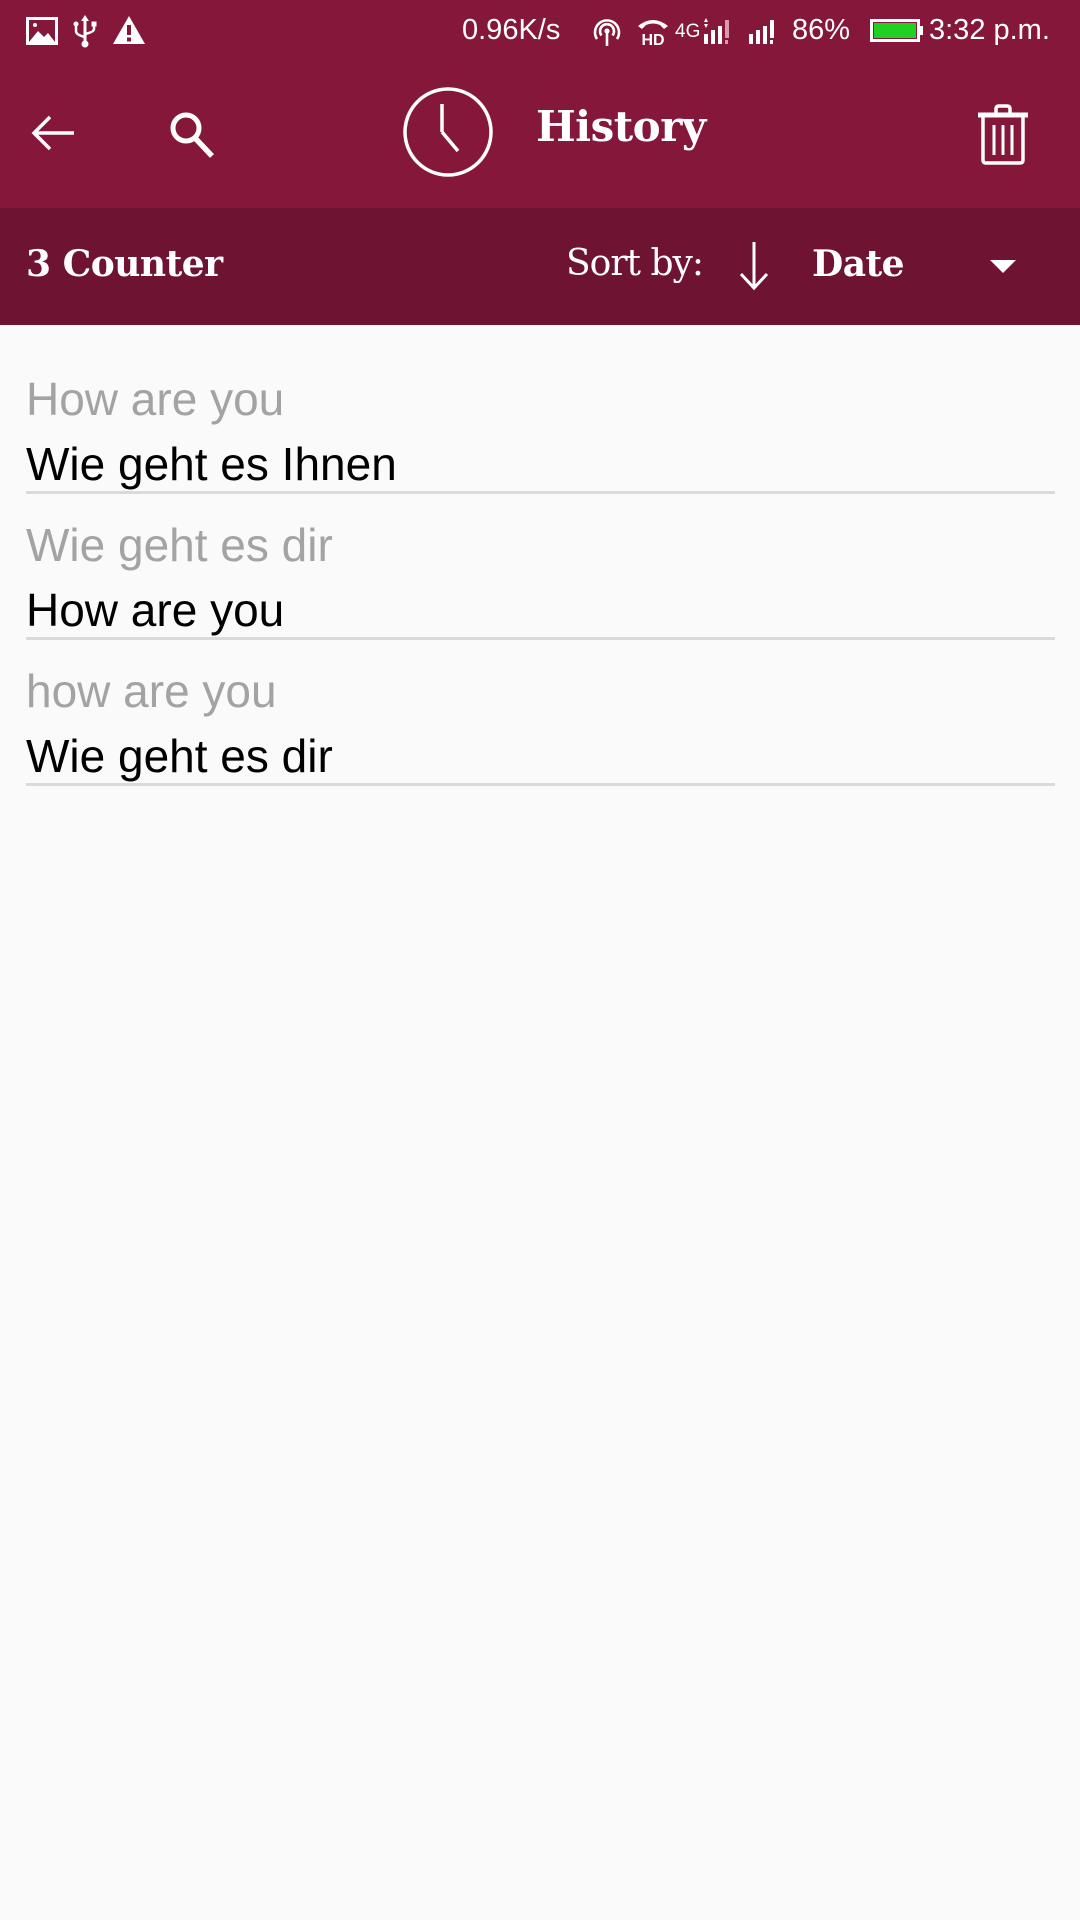 This screenshot has width=1080, height=1920. Describe the element at coordinates (179, 756) in the screenshot. I see `translation-text: Wie geht es dir` at that location.